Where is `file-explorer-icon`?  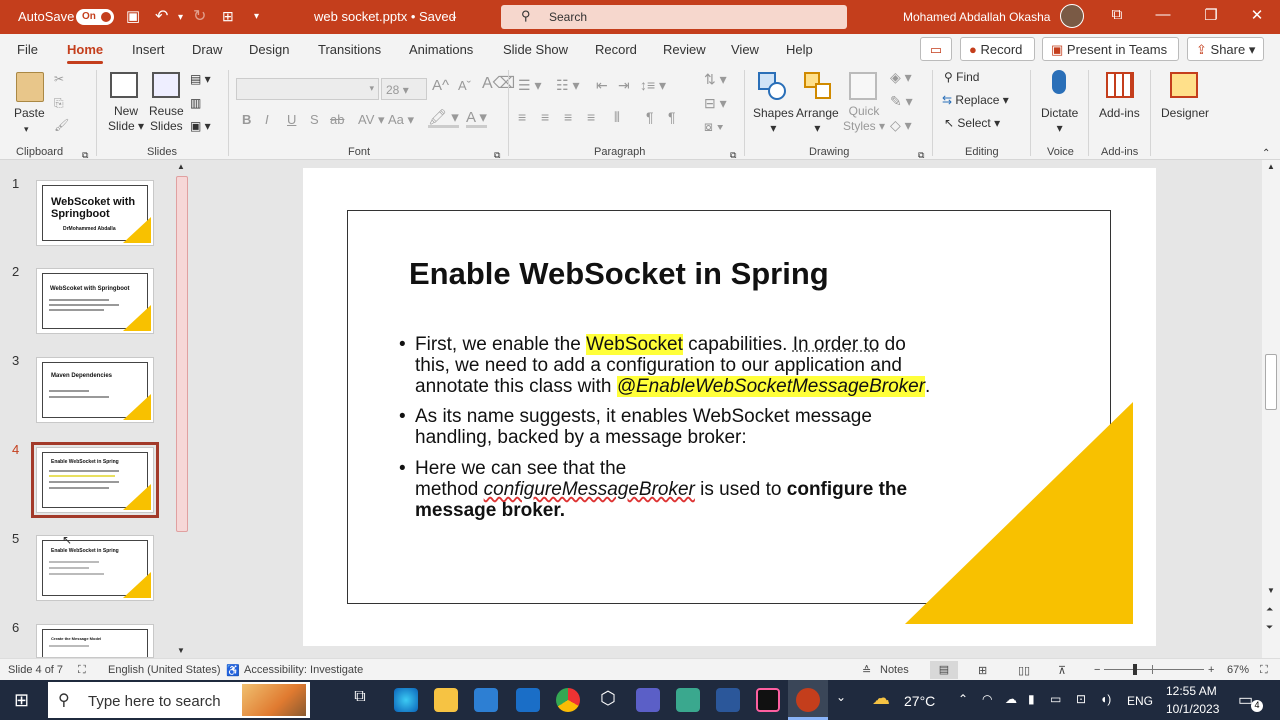 file-explorer-icon is located at coordinates (446, 700).